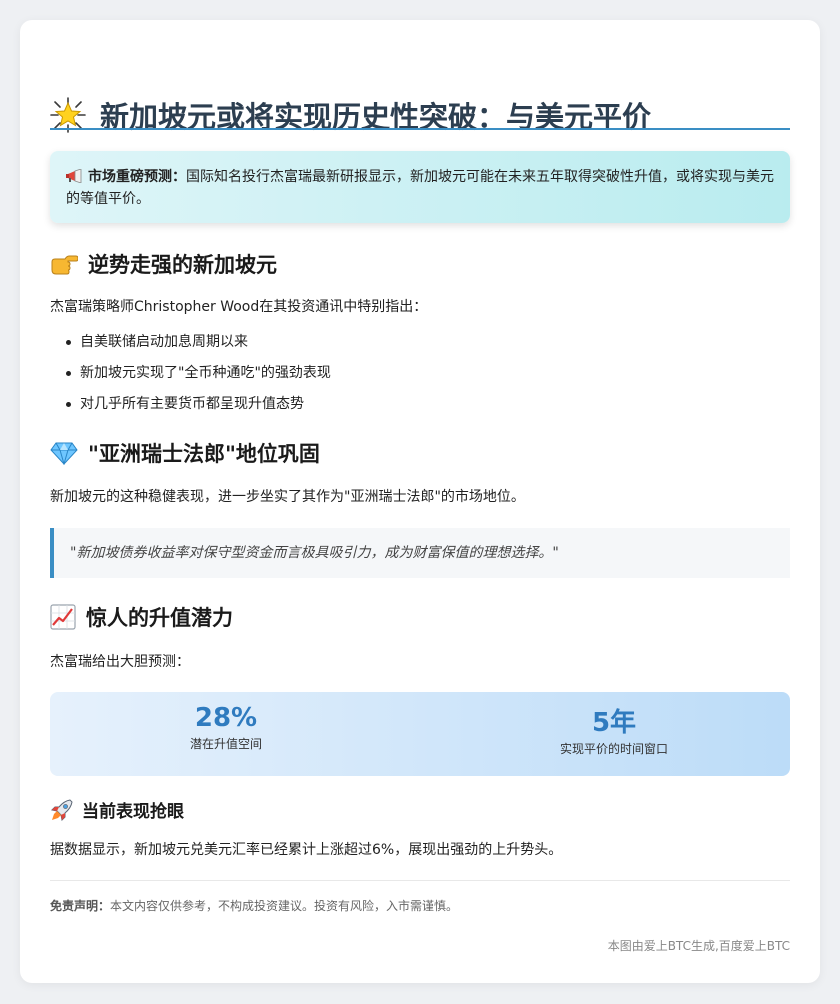  What do you see at coordinates (64, 264) in the screenshot?
I see `pointing-hand-icon` at bounding box center [64, 264].